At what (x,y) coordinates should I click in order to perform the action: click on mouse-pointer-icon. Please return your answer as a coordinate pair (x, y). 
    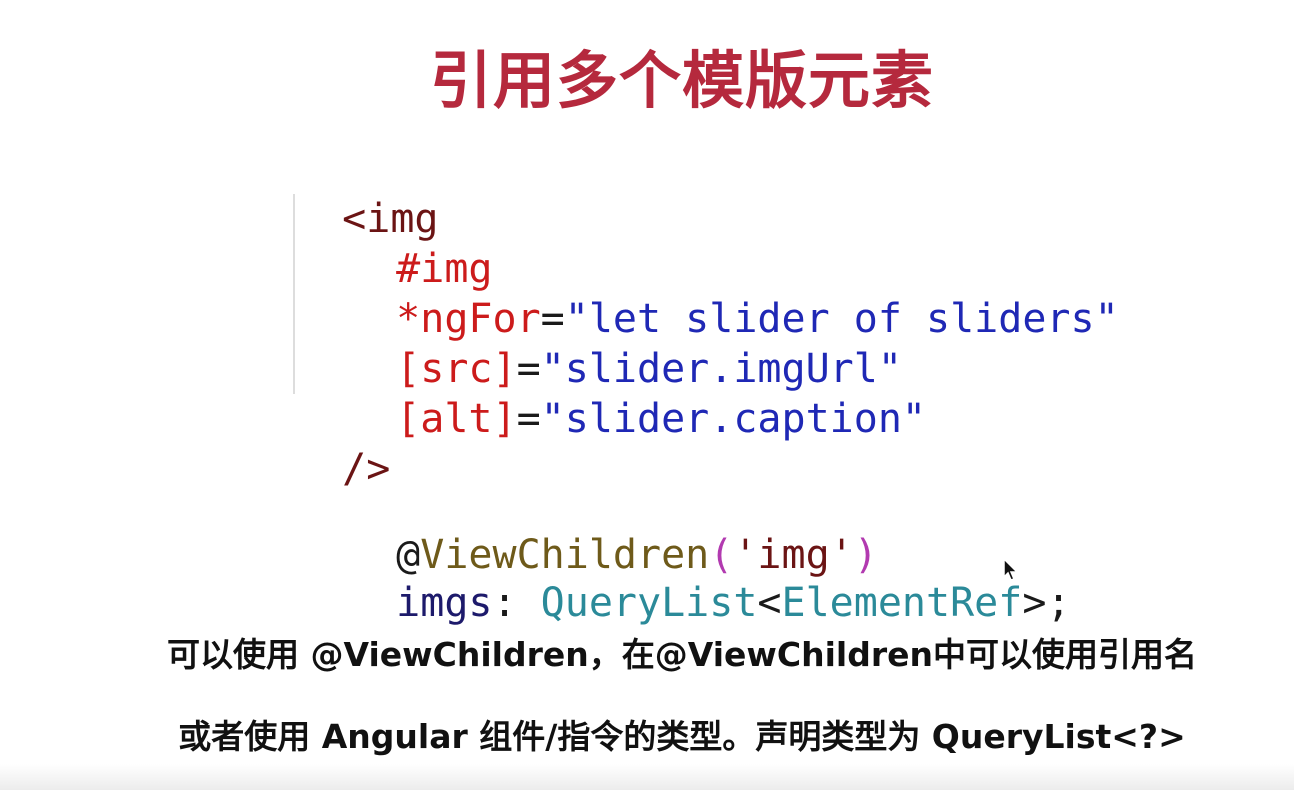
    Looking at the image, I should click on (1011, 569).